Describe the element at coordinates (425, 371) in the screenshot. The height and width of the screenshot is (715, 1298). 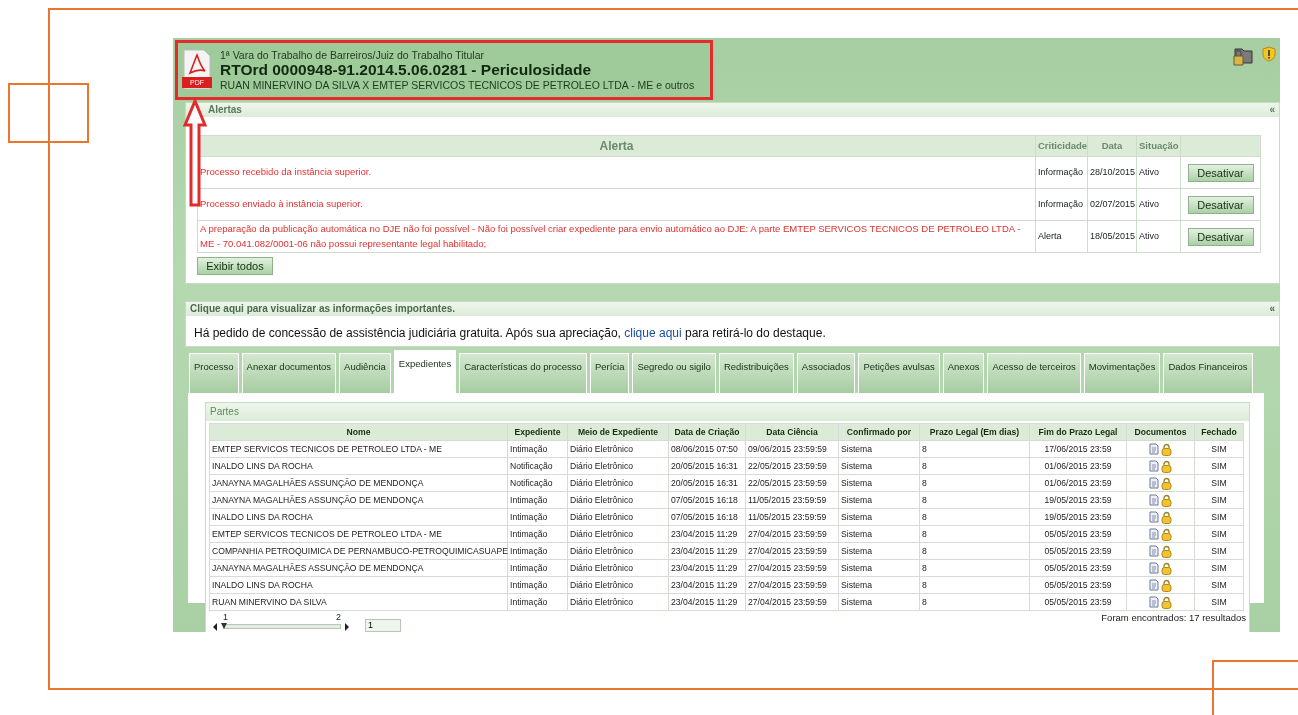
I see `tab: Expedientes` at that location.